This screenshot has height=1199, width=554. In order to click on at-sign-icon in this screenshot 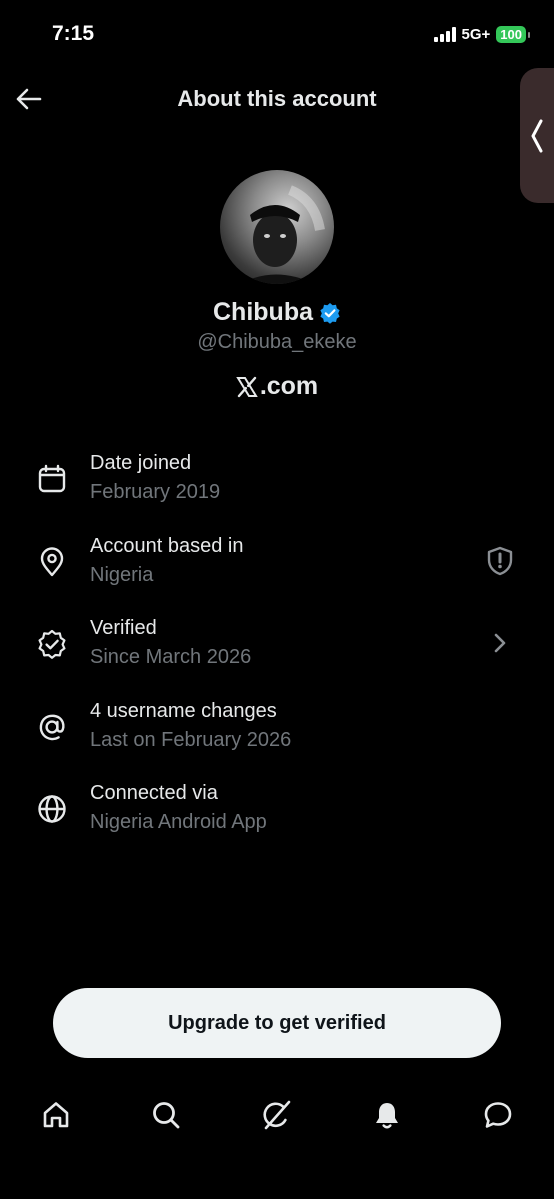, I will do `click(52, 727)`.